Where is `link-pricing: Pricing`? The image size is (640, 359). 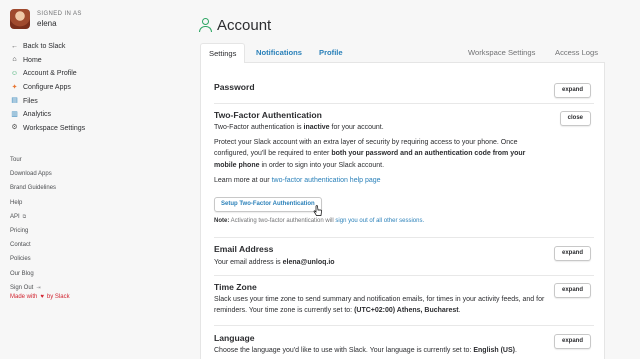 link-pricing: Pricing is located at coordinates (33, 231).